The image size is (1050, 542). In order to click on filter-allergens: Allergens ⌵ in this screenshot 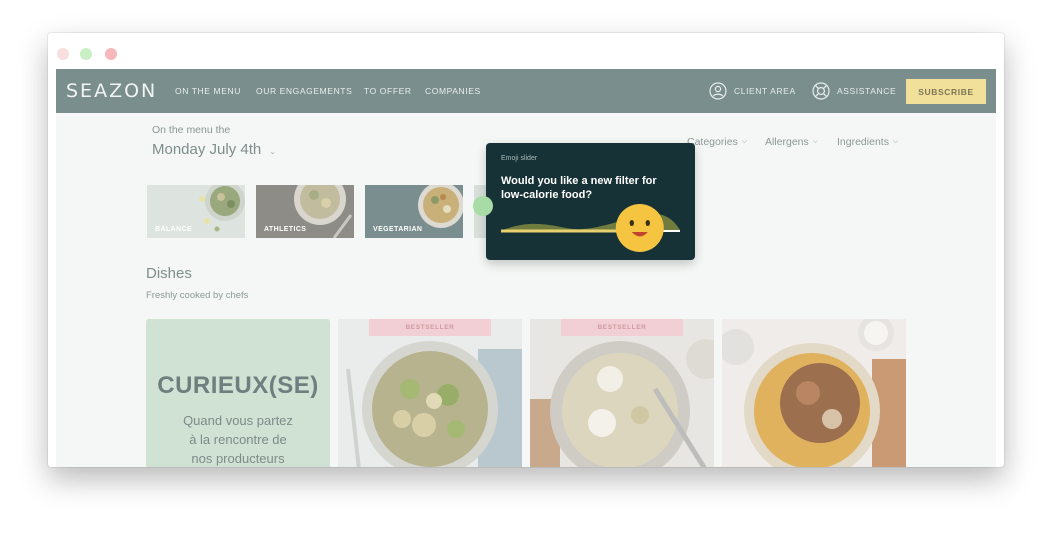, I will do `click(791, 142)`.